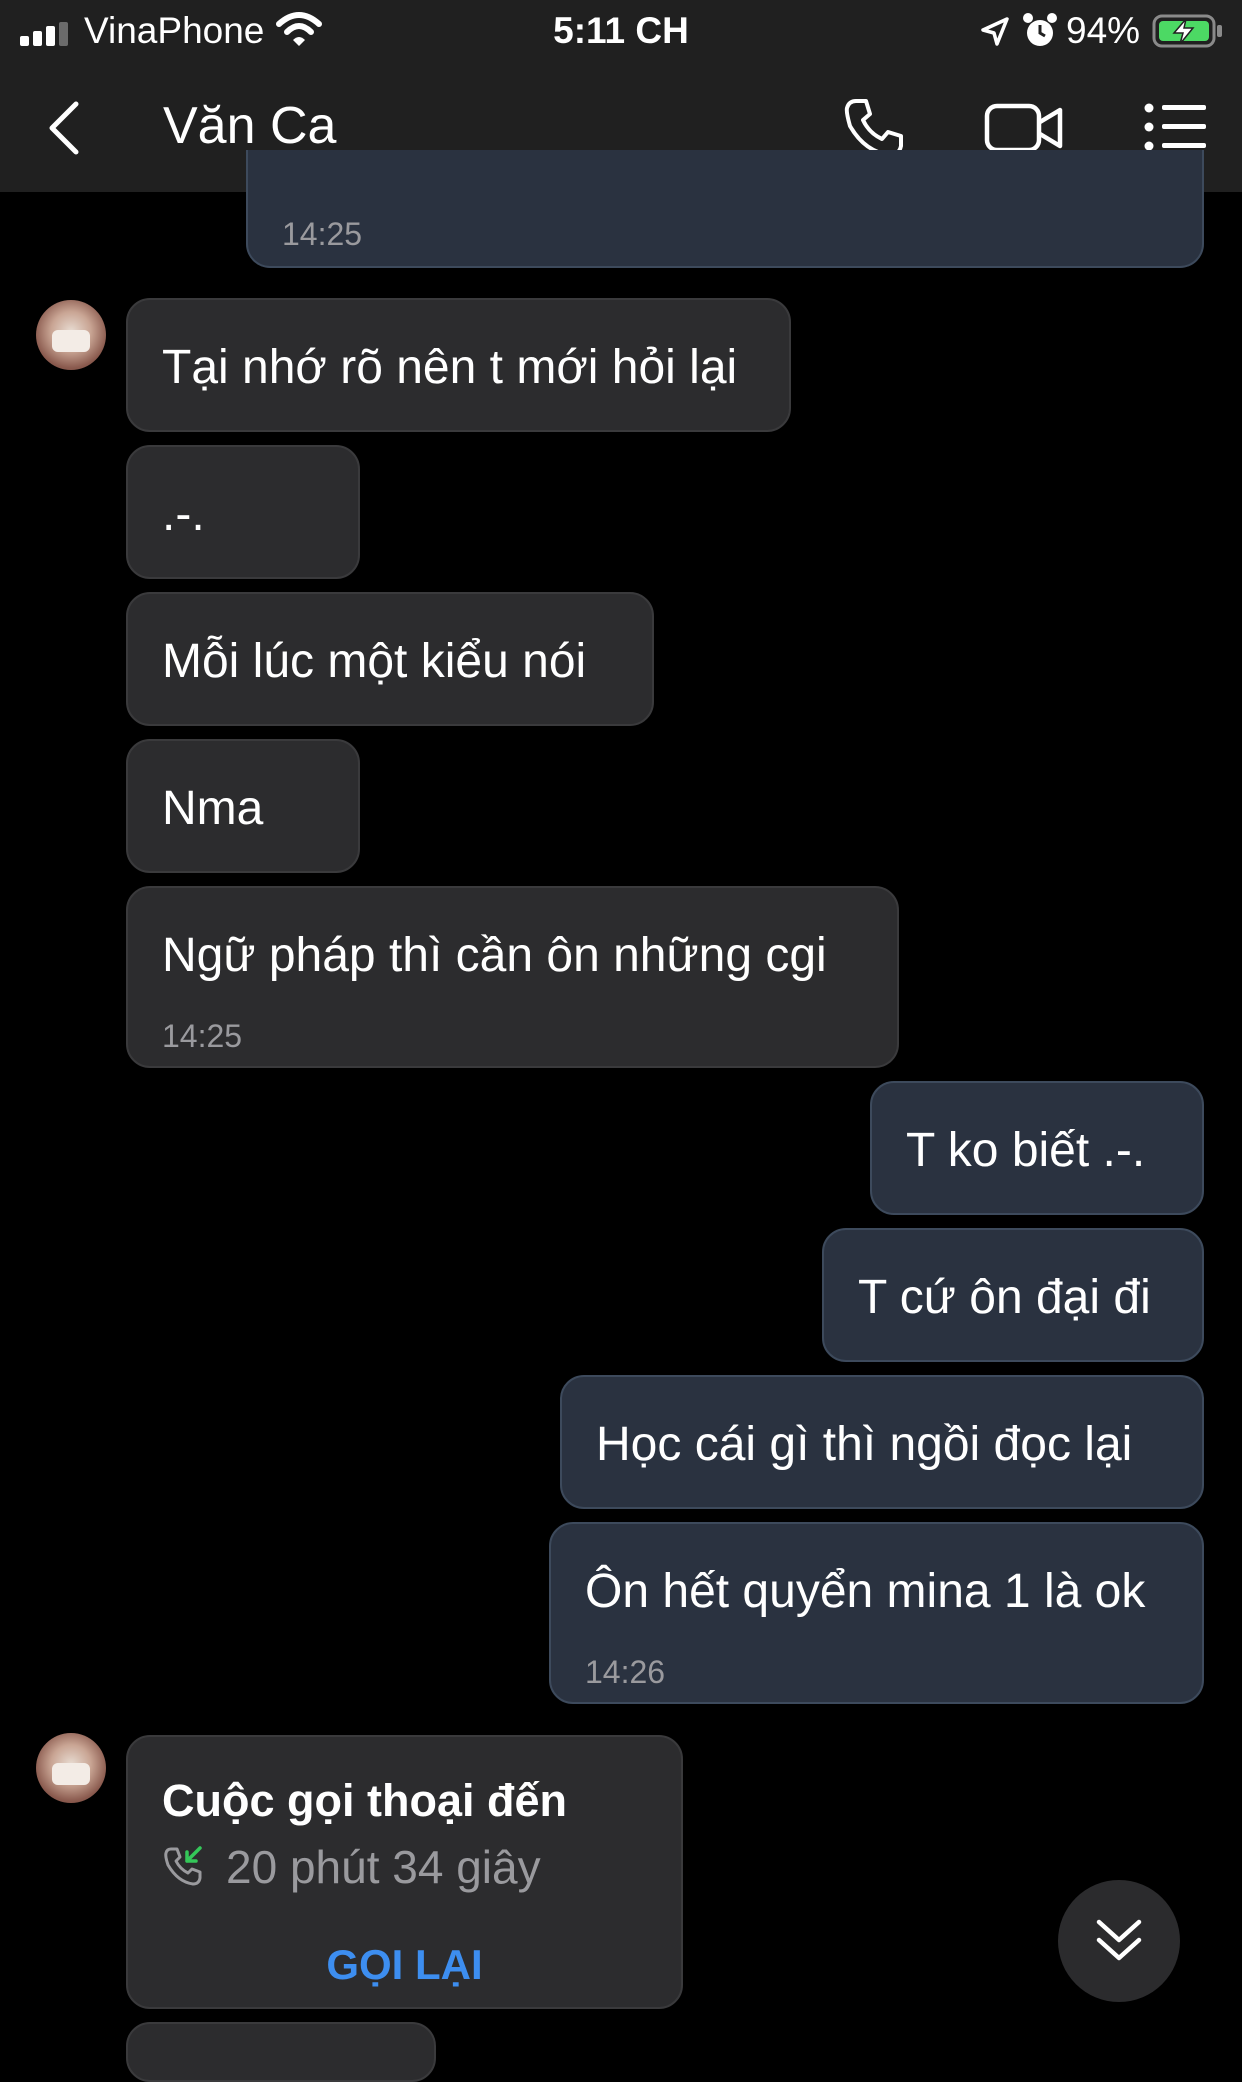 This screenshot has height=2082, width=1242. I want to click on message-bubble-outgoing: 14:25, so click(725, 209).